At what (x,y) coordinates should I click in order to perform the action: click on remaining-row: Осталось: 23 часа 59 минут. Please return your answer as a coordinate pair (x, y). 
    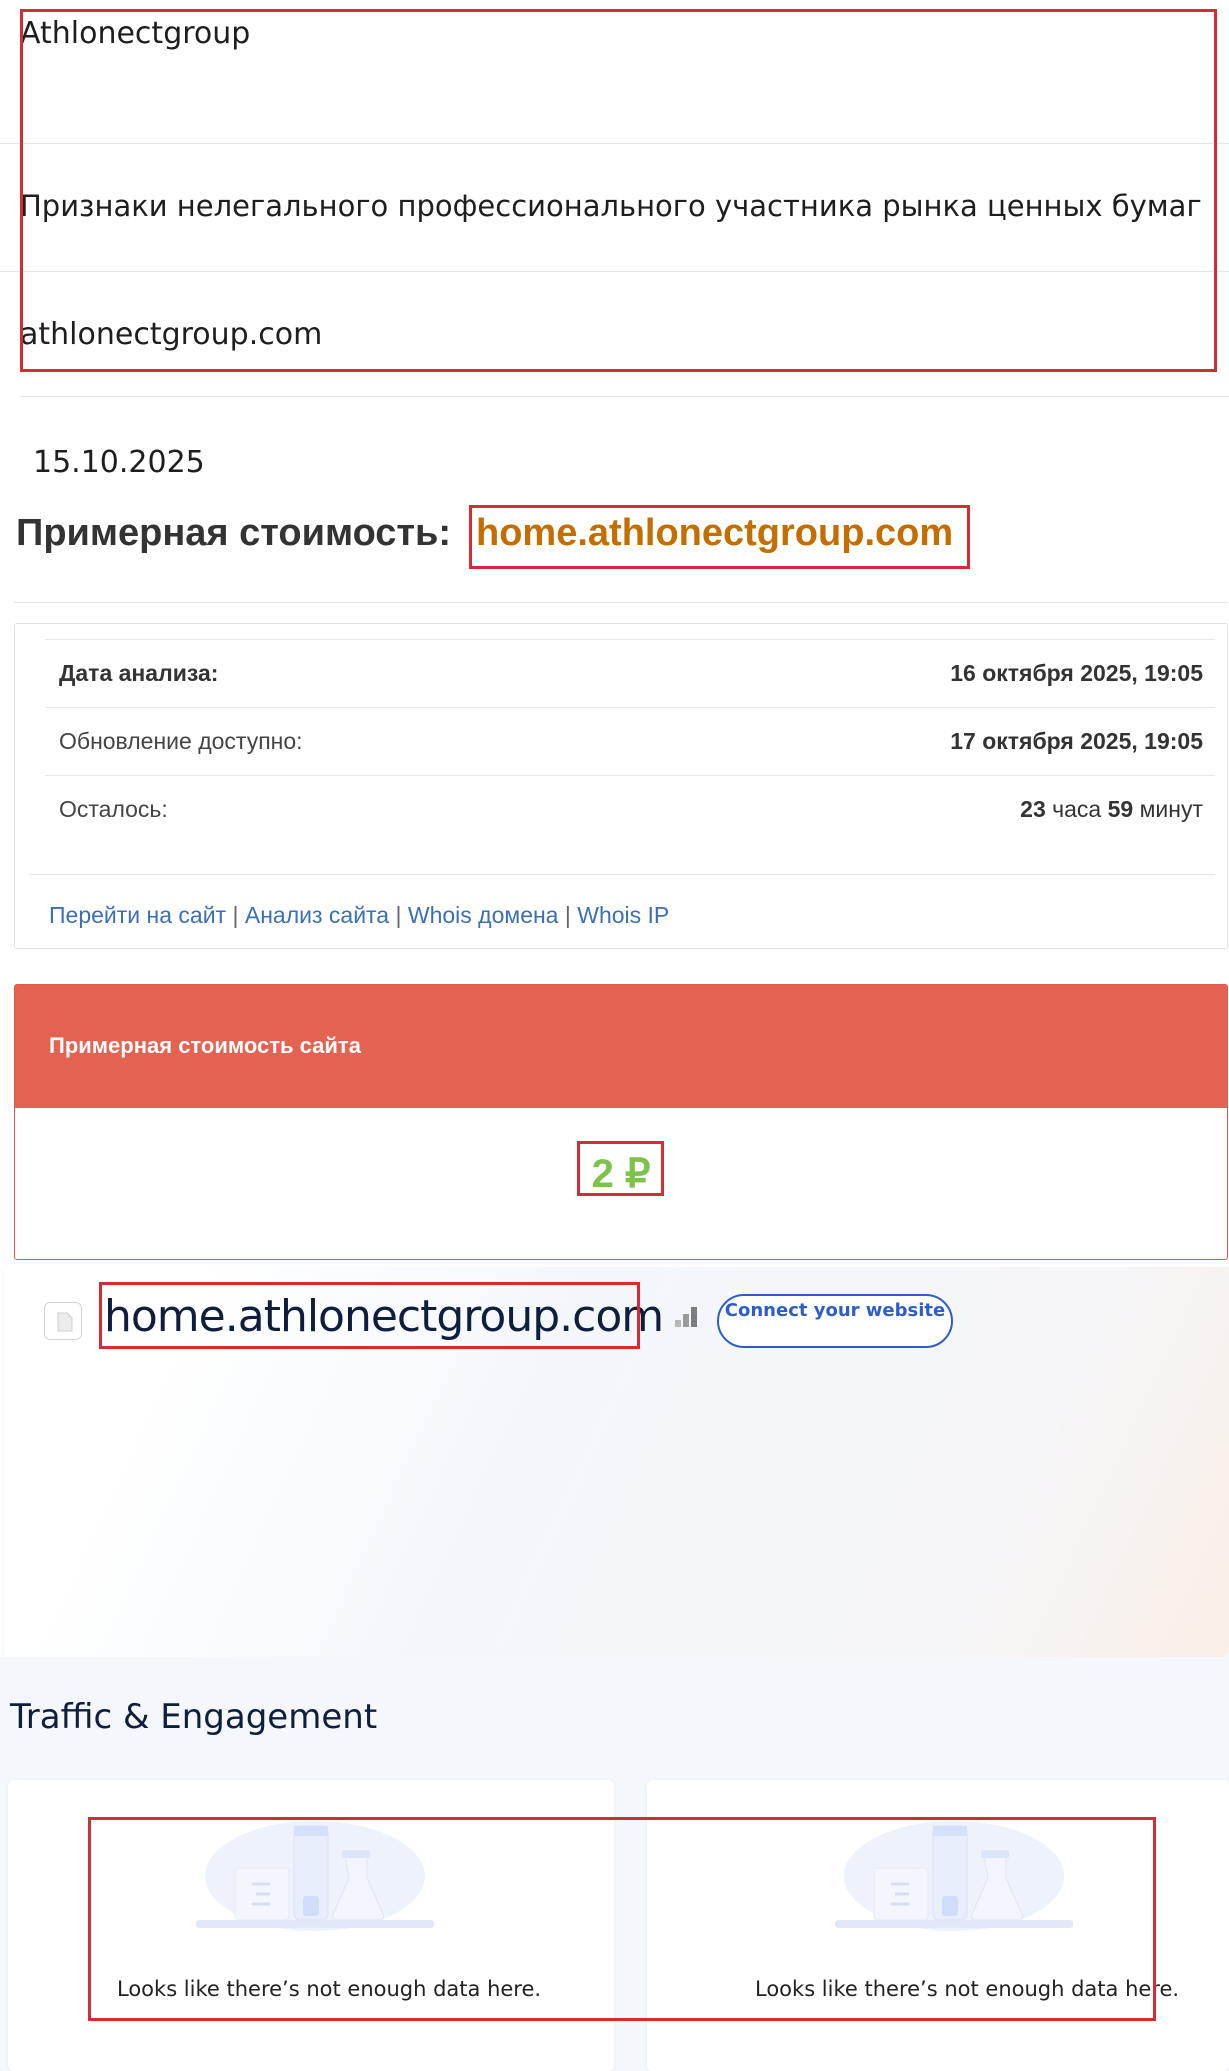
    Looking at the image, I should click on (630, 808).